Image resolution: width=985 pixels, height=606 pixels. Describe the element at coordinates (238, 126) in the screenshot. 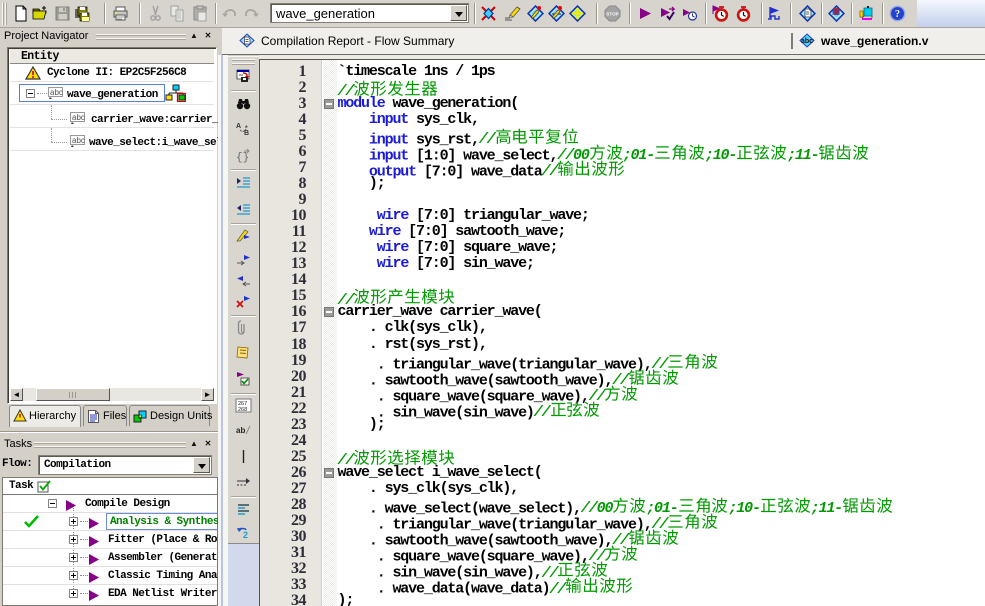

I see `svg-text: A` at that location.